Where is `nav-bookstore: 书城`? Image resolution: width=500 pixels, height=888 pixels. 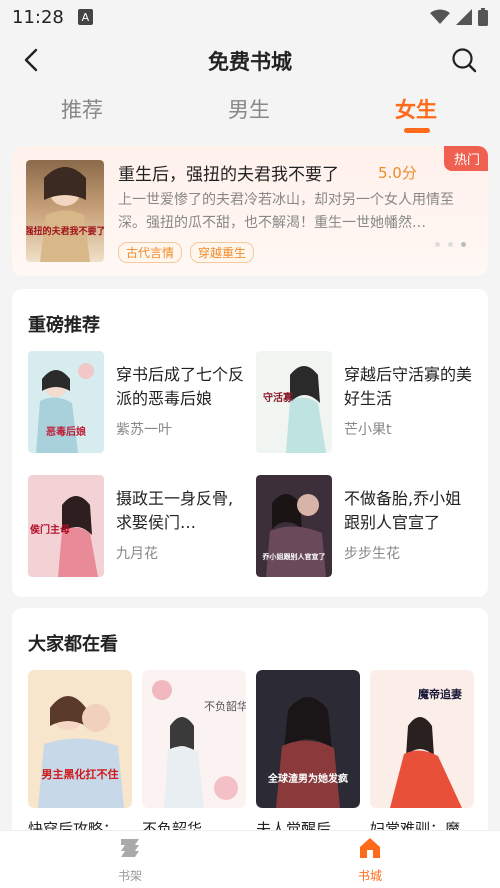
nav-bookstore: 书城 is located at coordinates (370, 859).